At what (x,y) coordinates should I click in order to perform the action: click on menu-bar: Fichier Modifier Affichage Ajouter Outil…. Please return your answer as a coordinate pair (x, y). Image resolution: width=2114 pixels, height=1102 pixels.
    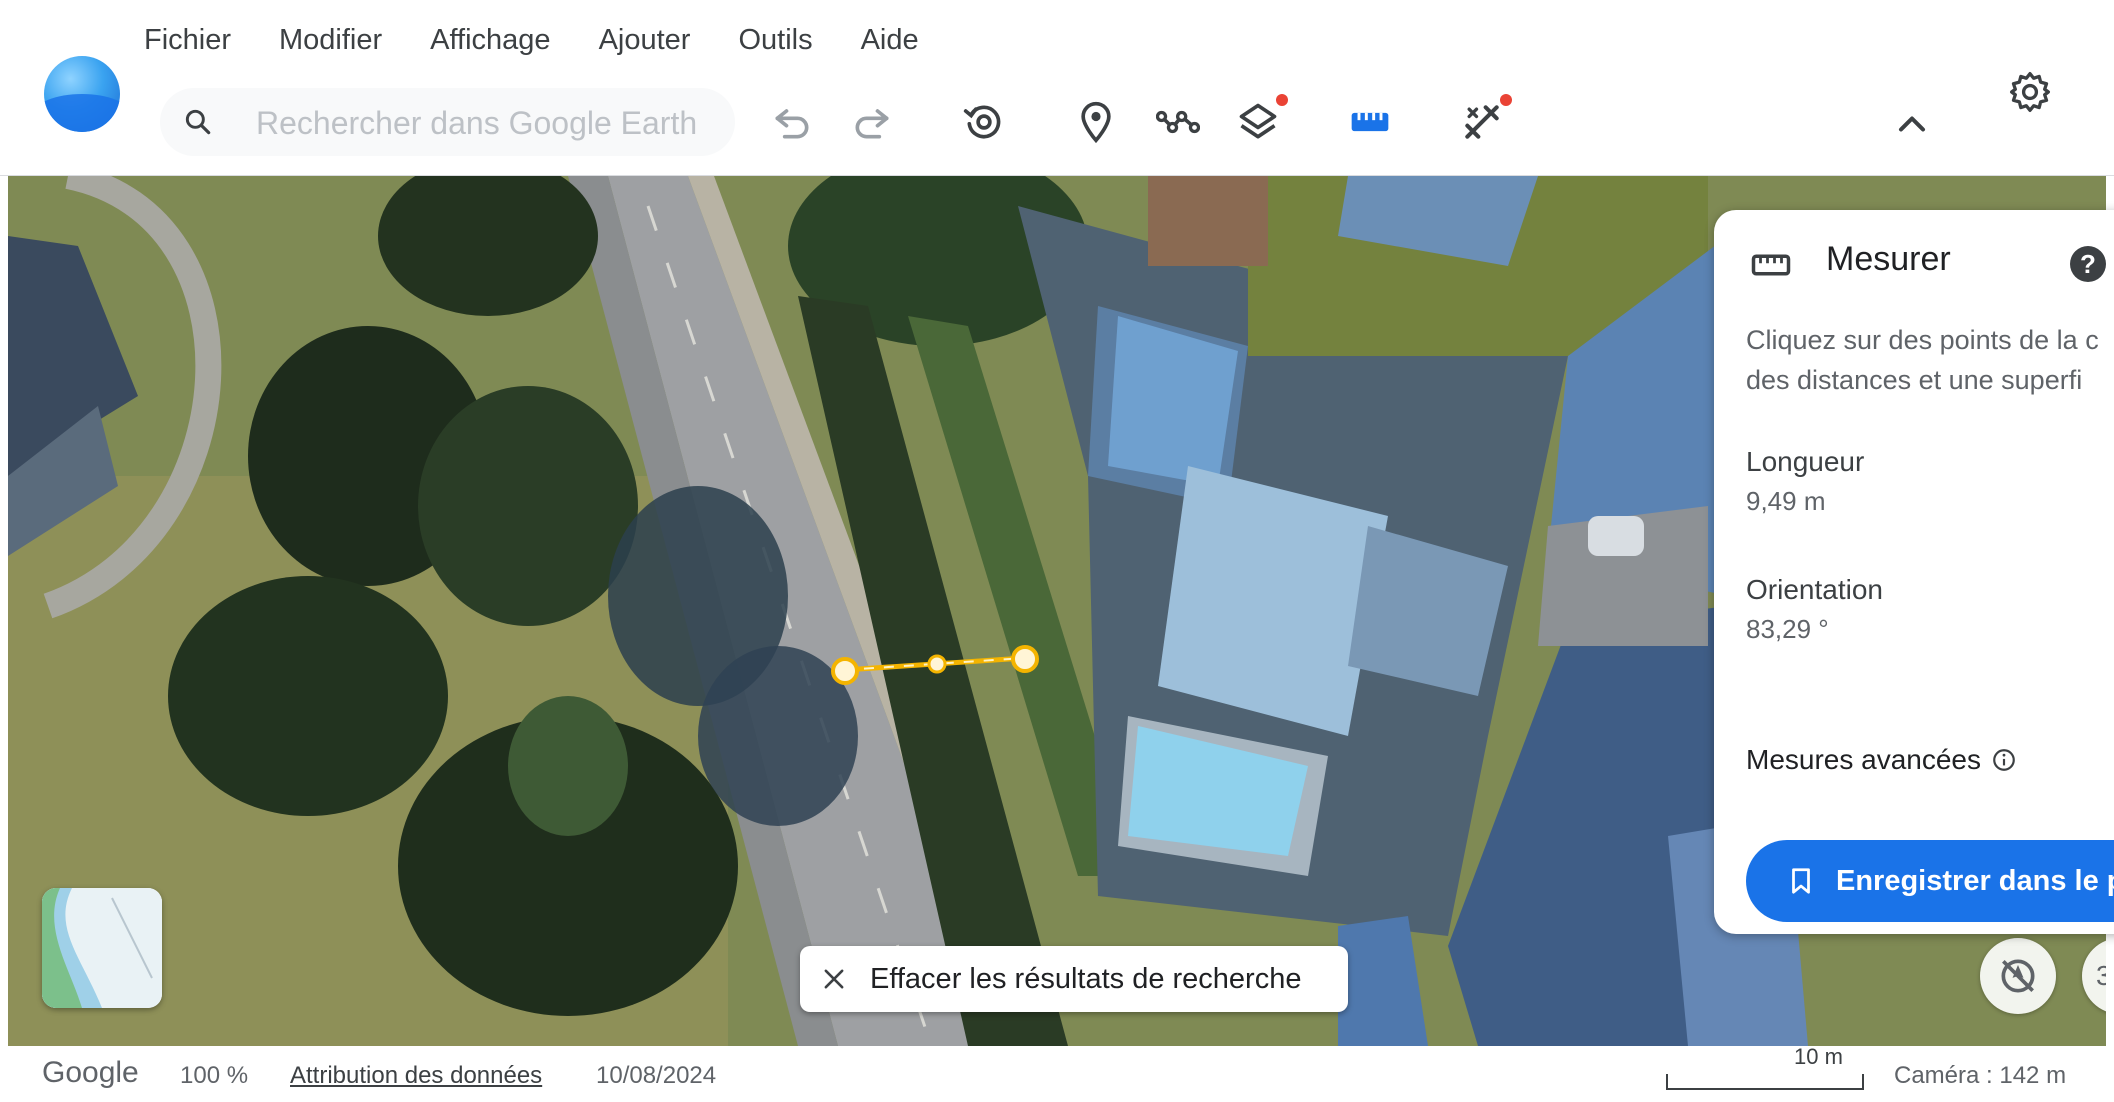
    Looking at the image, I should click on (555, 40).